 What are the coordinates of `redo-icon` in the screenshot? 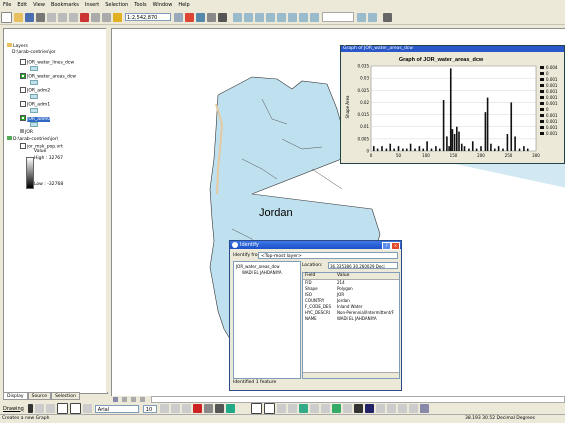 It's located at (106, 17).